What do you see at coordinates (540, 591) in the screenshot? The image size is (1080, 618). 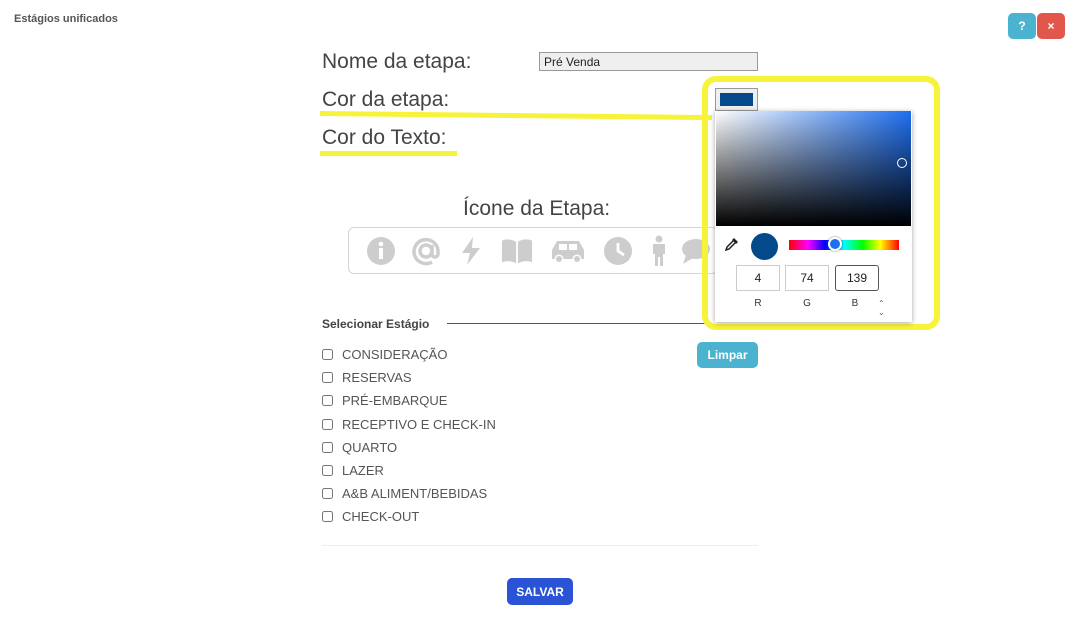 I see `save-button: SALVAR` at bounding box center [540, 591].